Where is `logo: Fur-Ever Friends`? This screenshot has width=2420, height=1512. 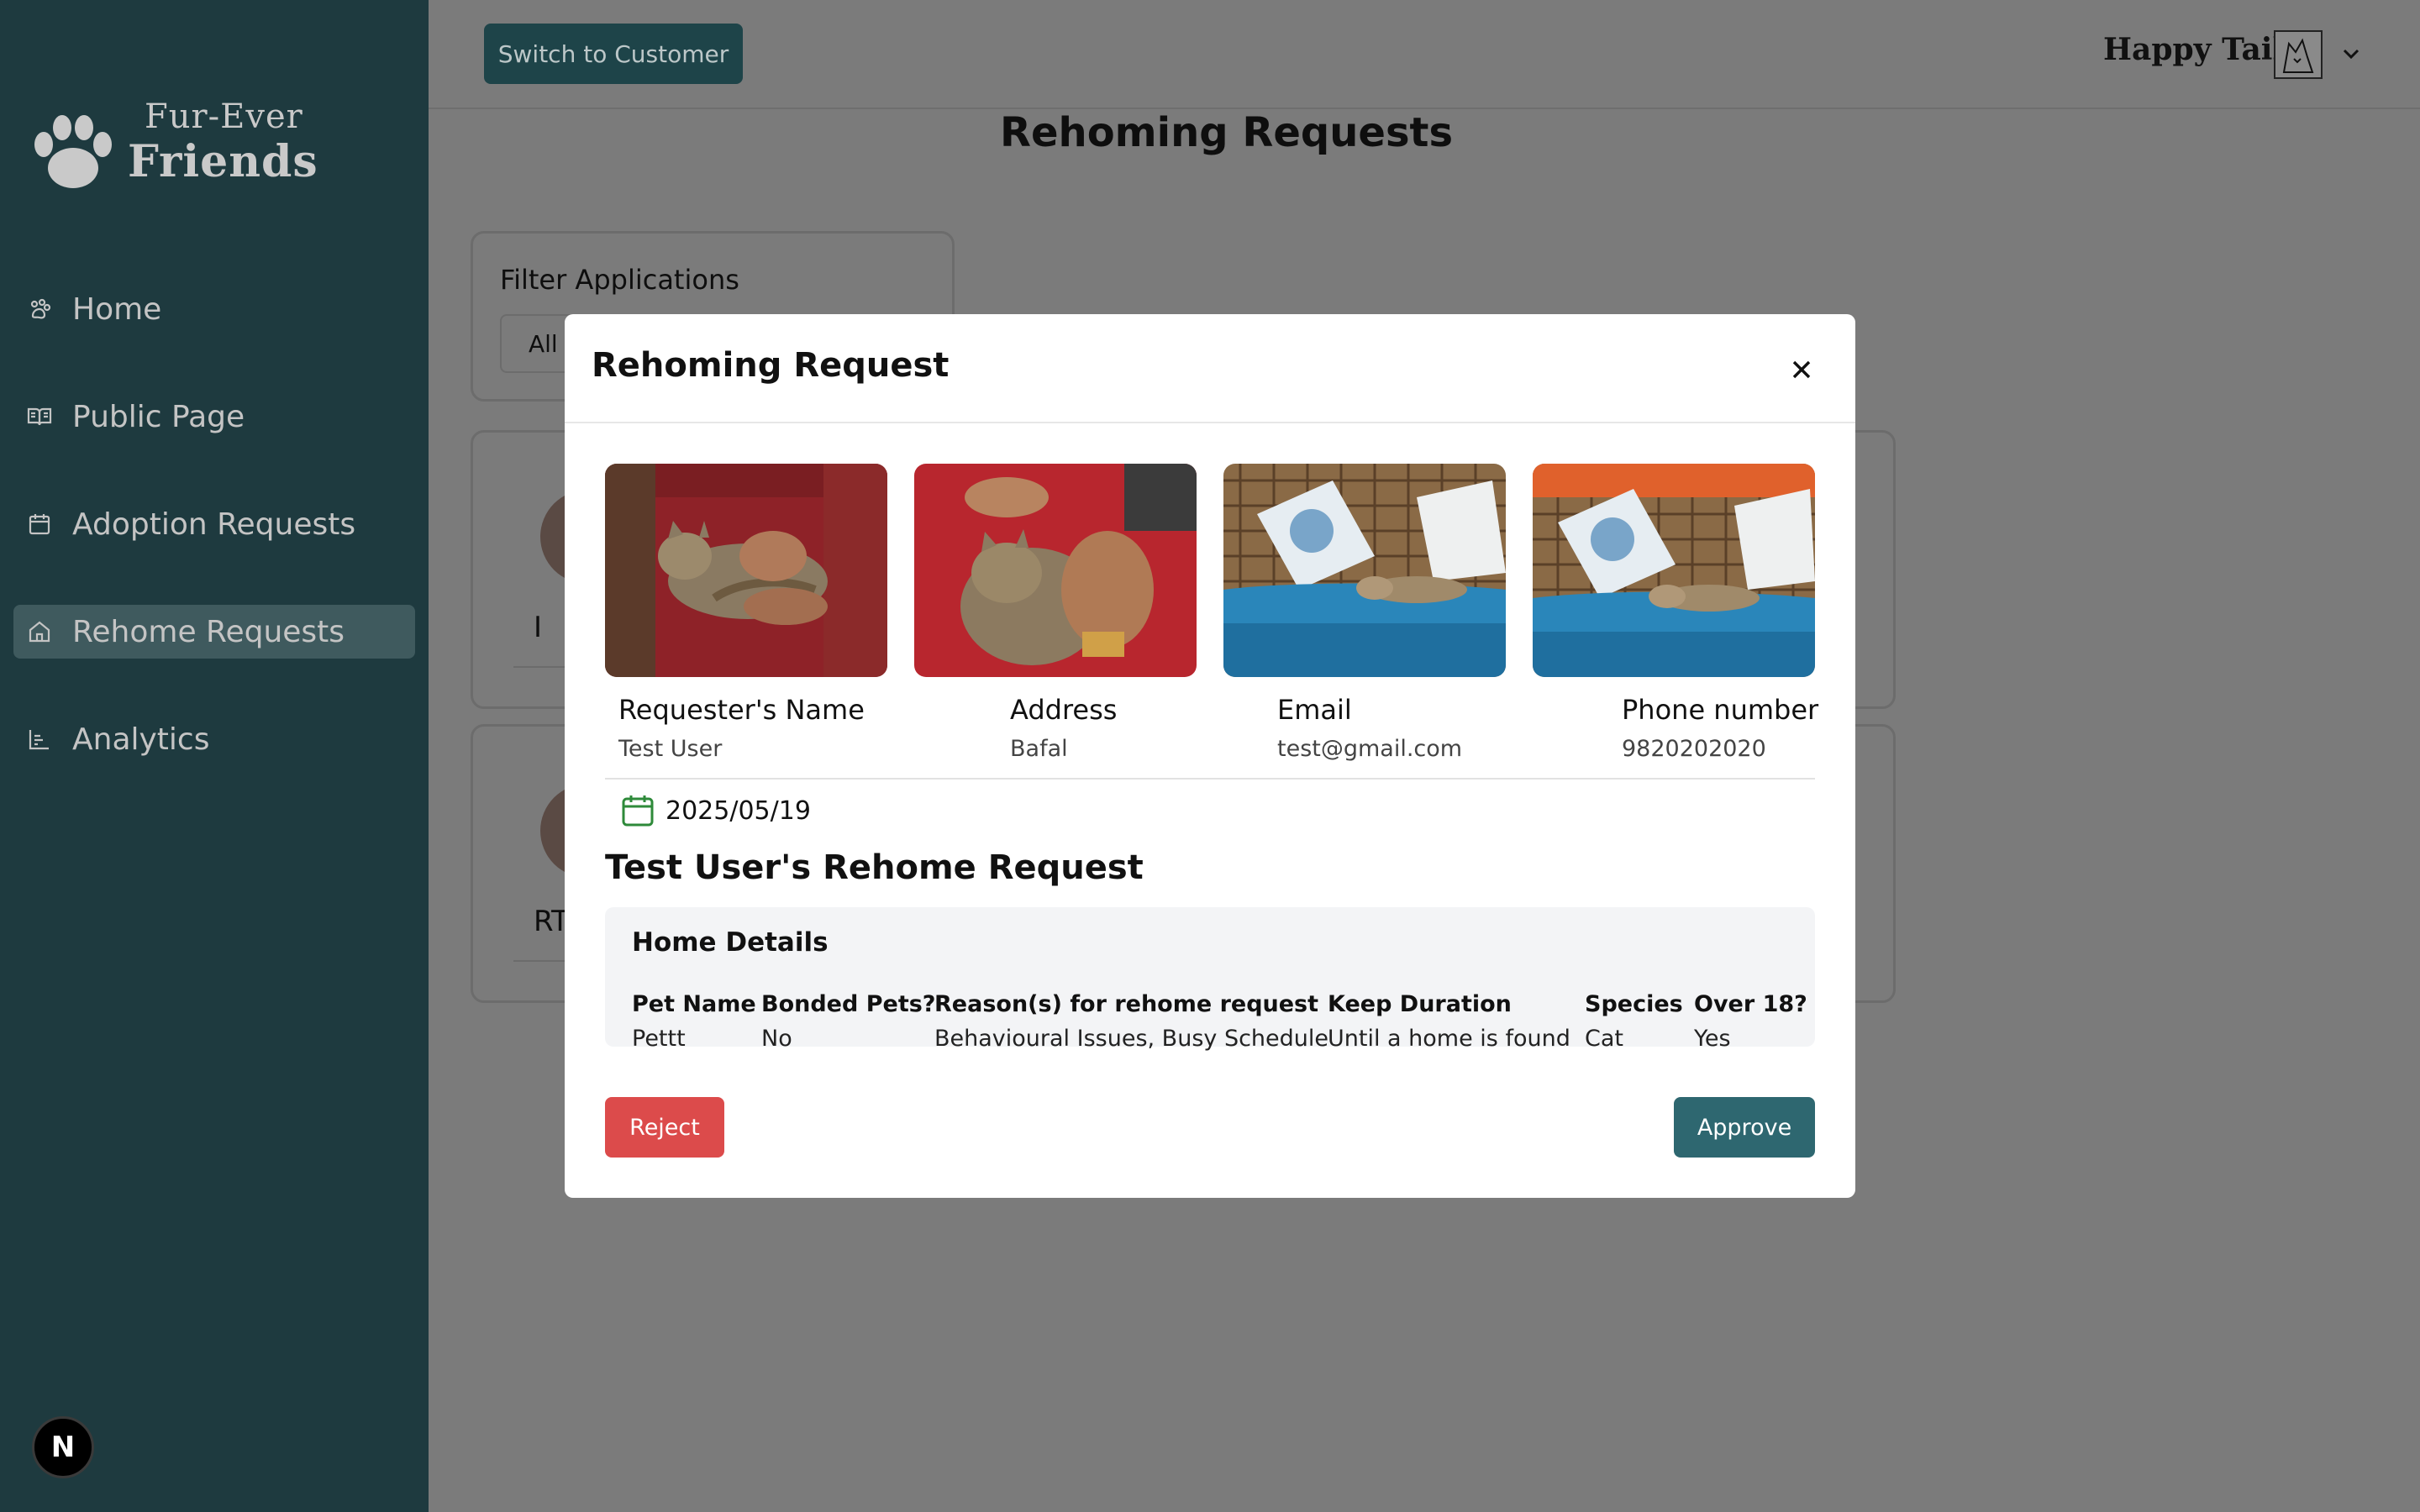
logo: Fur-Ever Friends is located at coordinates (178, 148).